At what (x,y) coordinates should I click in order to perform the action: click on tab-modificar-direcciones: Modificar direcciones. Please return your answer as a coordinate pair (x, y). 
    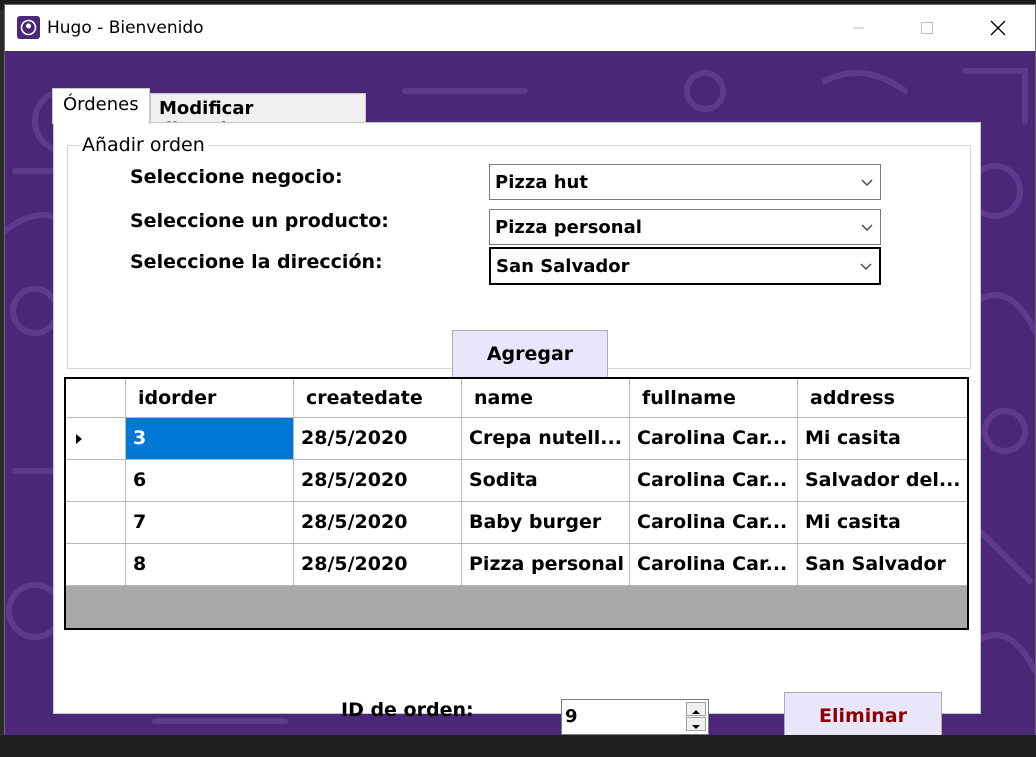
    Looking at the image, I should click on (258, 116).